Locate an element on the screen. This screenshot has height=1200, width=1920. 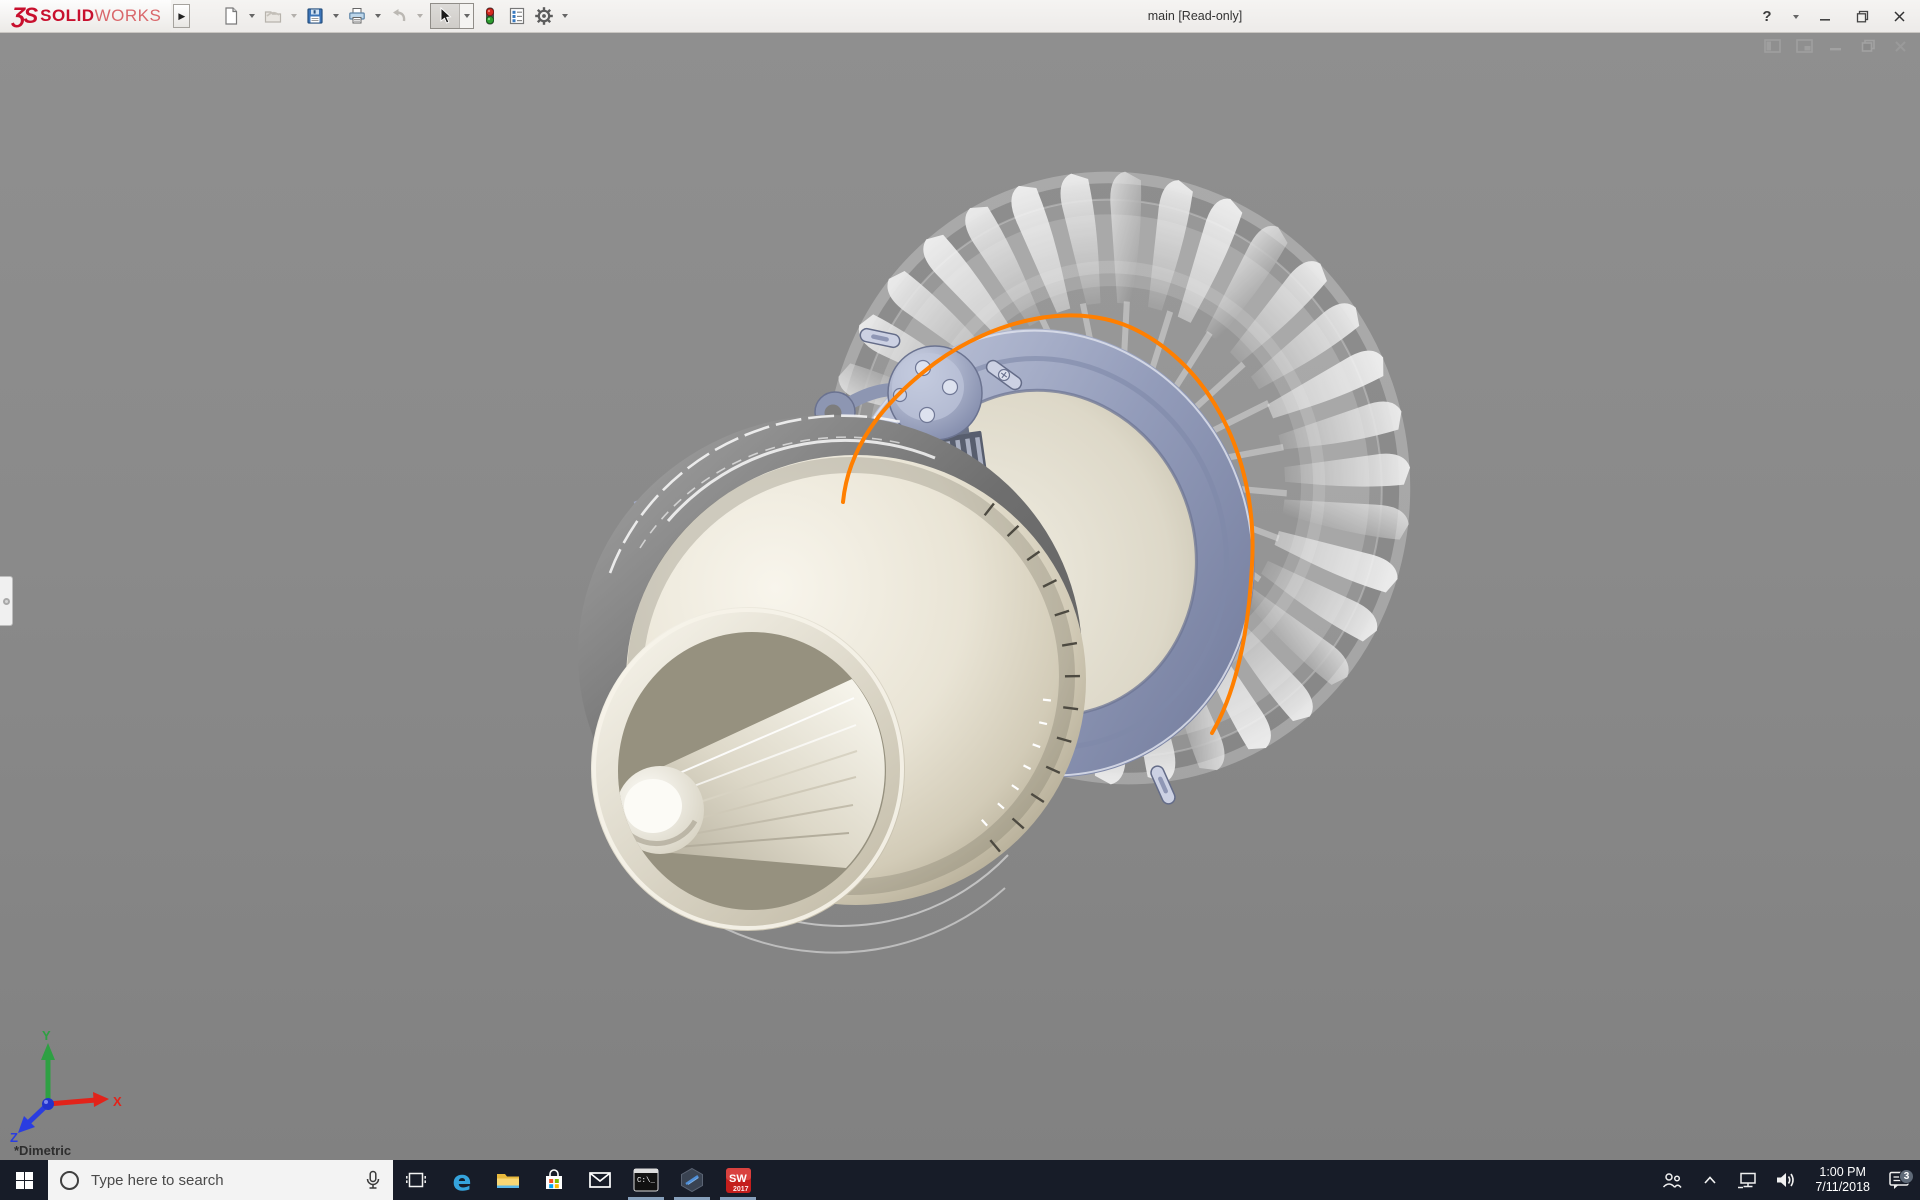
print-icon is located at coordinates (357, 16).